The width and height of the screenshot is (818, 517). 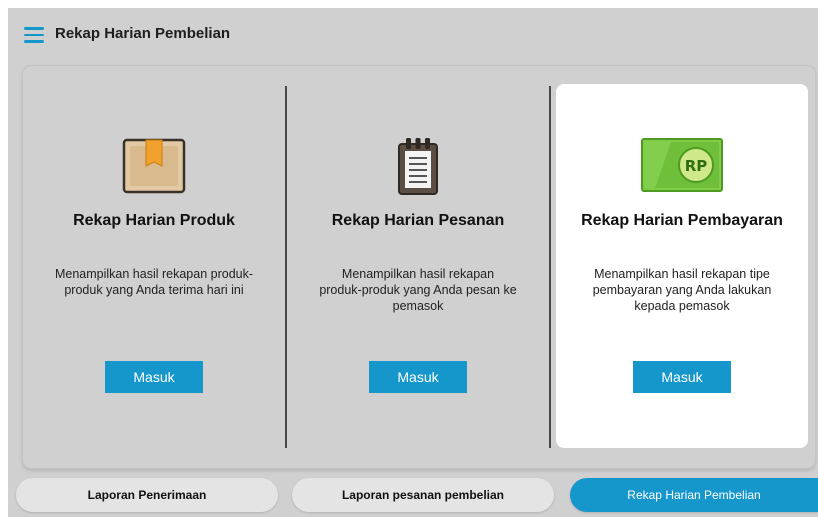 I want to click on masuk-button-produk: Masuk, so click(x=154, y=377).